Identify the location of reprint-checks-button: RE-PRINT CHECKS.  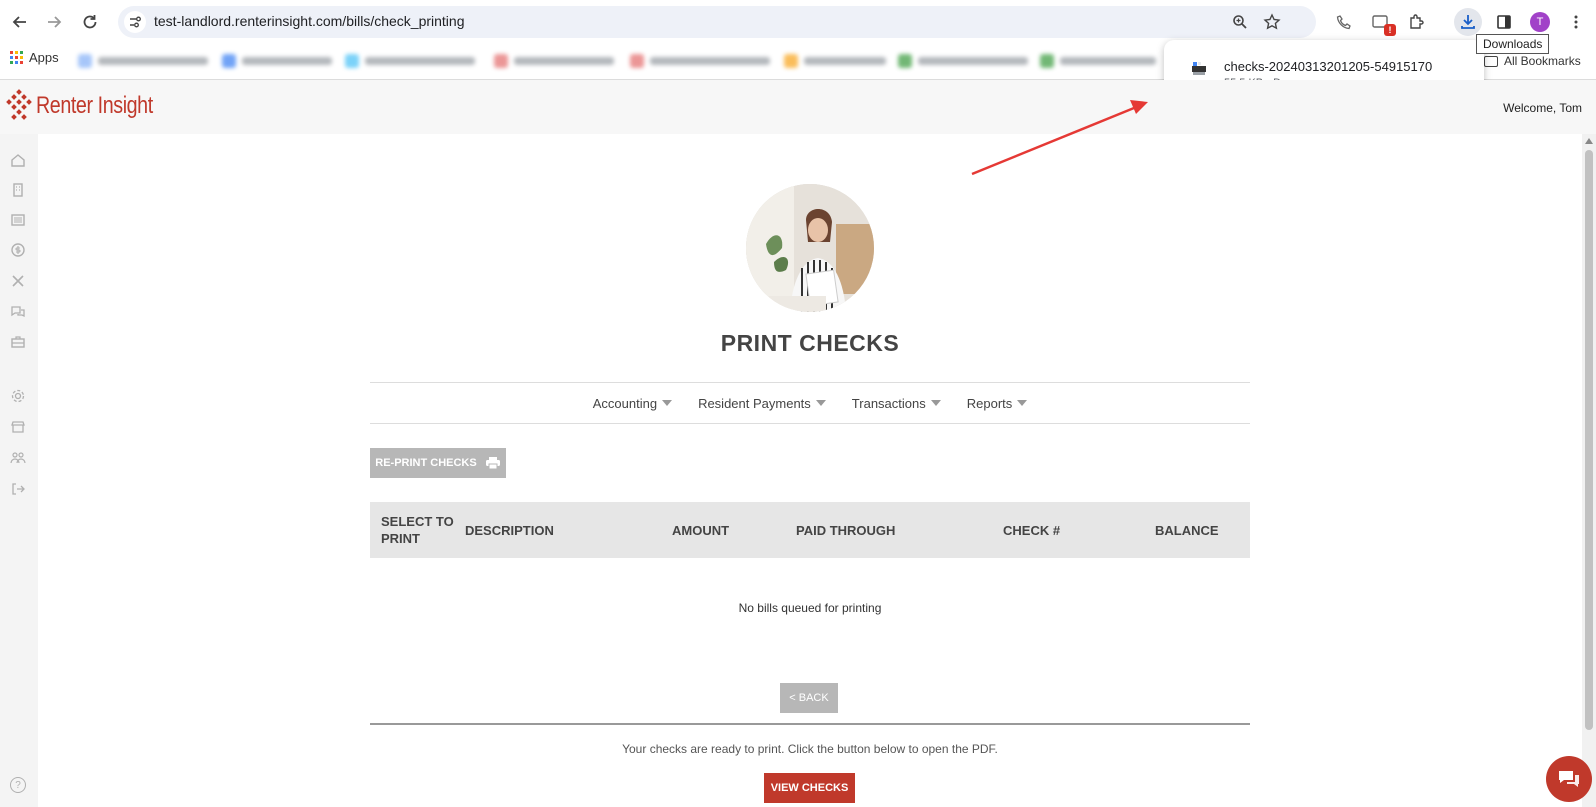
(438, 463).